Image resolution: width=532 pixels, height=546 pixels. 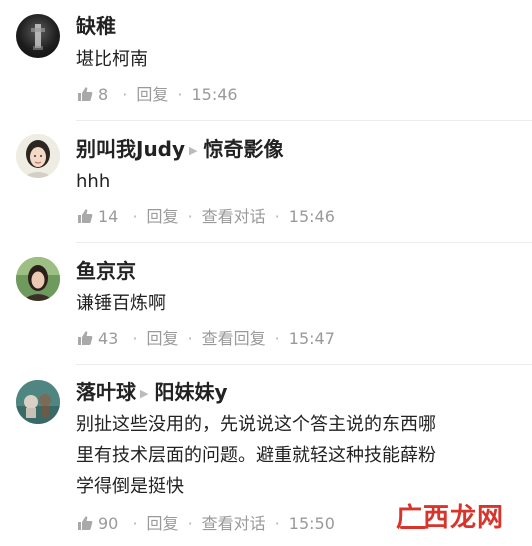 What do you see at coordinates (108, 338) in the screenshot?
I see `like-count: 43` at bounding box center [108, 338].